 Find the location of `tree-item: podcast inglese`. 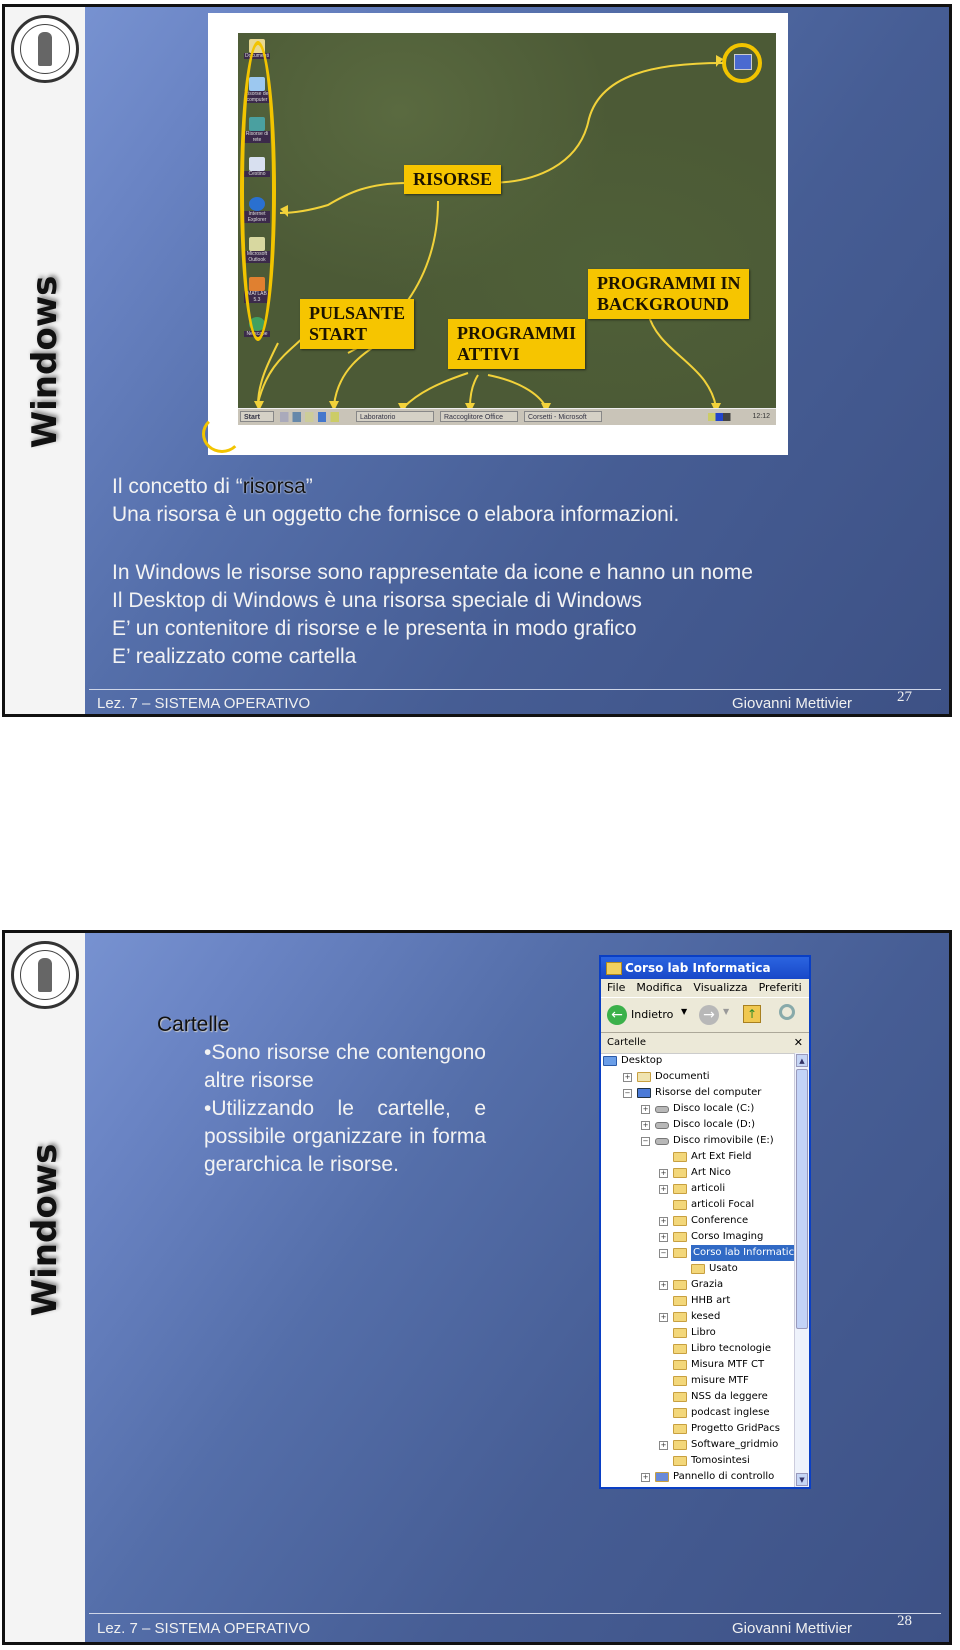

tree-item: podcast inglese is located at coordinates (698, 1413).